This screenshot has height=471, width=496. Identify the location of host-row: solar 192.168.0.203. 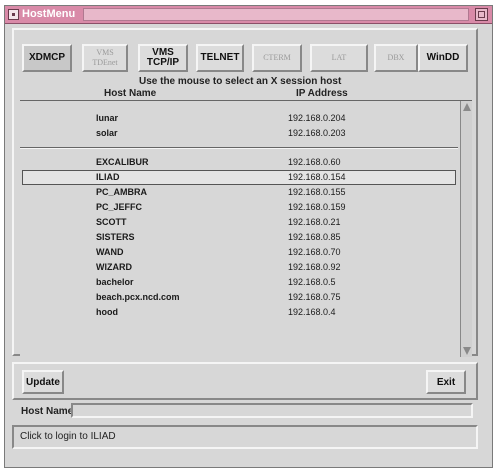
(239, 133).